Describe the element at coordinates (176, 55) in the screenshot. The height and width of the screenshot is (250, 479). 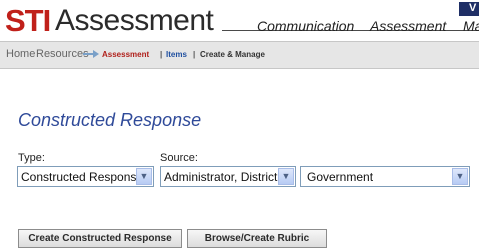
I see `breadcrumb-items: Items` at that location.